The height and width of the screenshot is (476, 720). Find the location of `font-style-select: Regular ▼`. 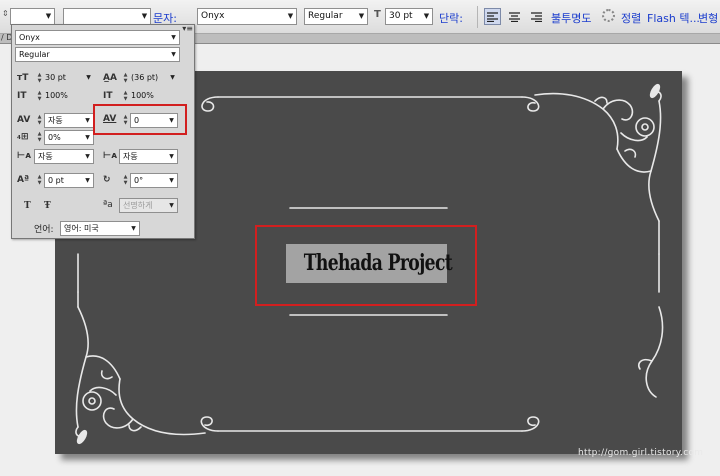

font-style-select: Regular ▼ is located at coordinates (336, 16).